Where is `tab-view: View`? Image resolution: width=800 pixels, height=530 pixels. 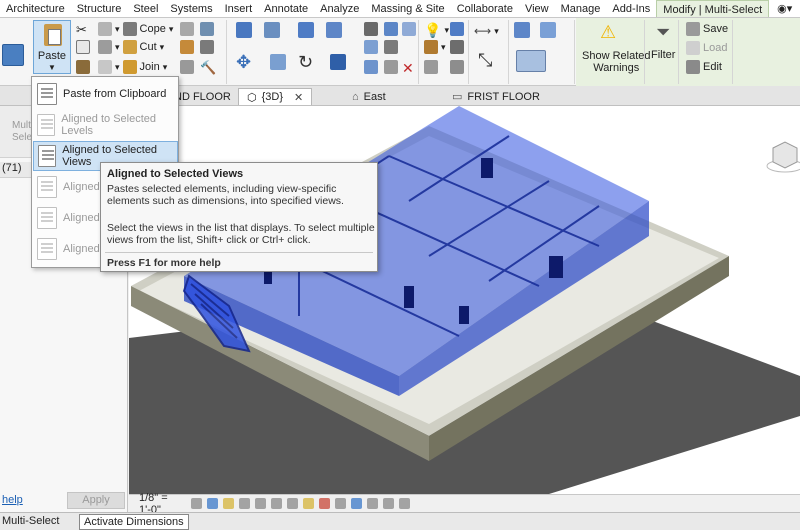 tab-view: View is located at coordinates (537, 8).